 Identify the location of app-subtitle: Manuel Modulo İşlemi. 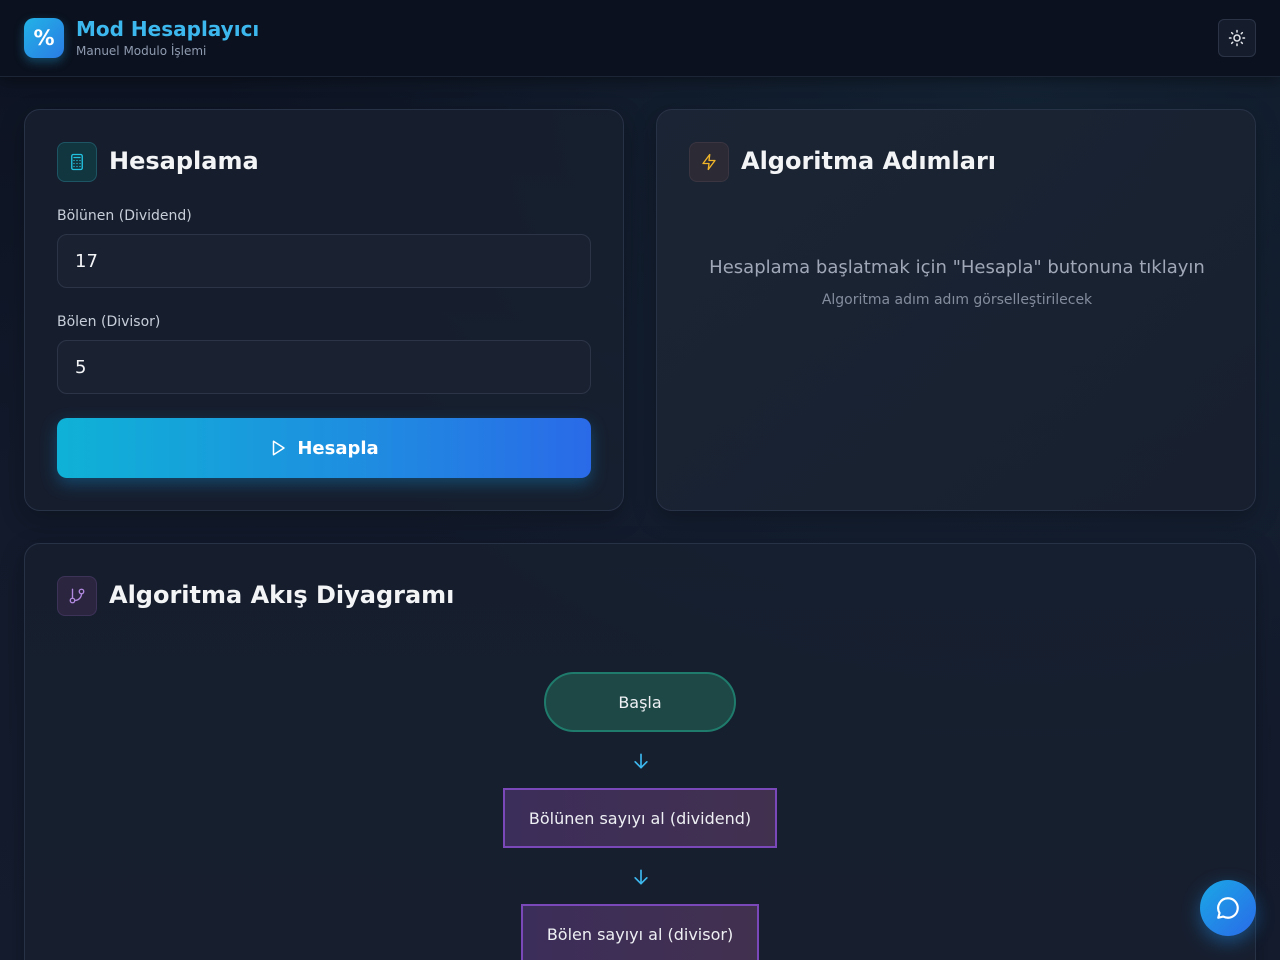
(141, 51).